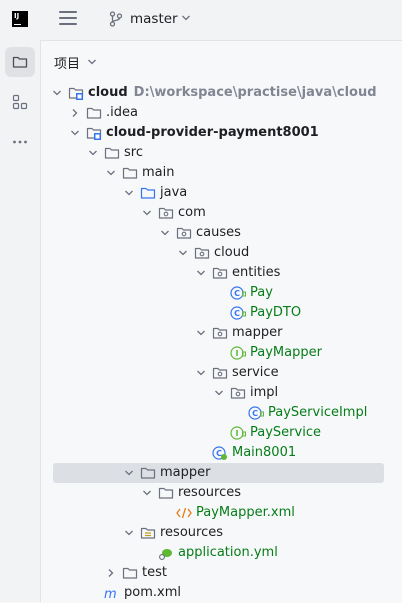  What do you see at coordinates (286, 352) in the screenshot?
I see `tree-item-label: PayMapper` at bounding box center [286, 352].